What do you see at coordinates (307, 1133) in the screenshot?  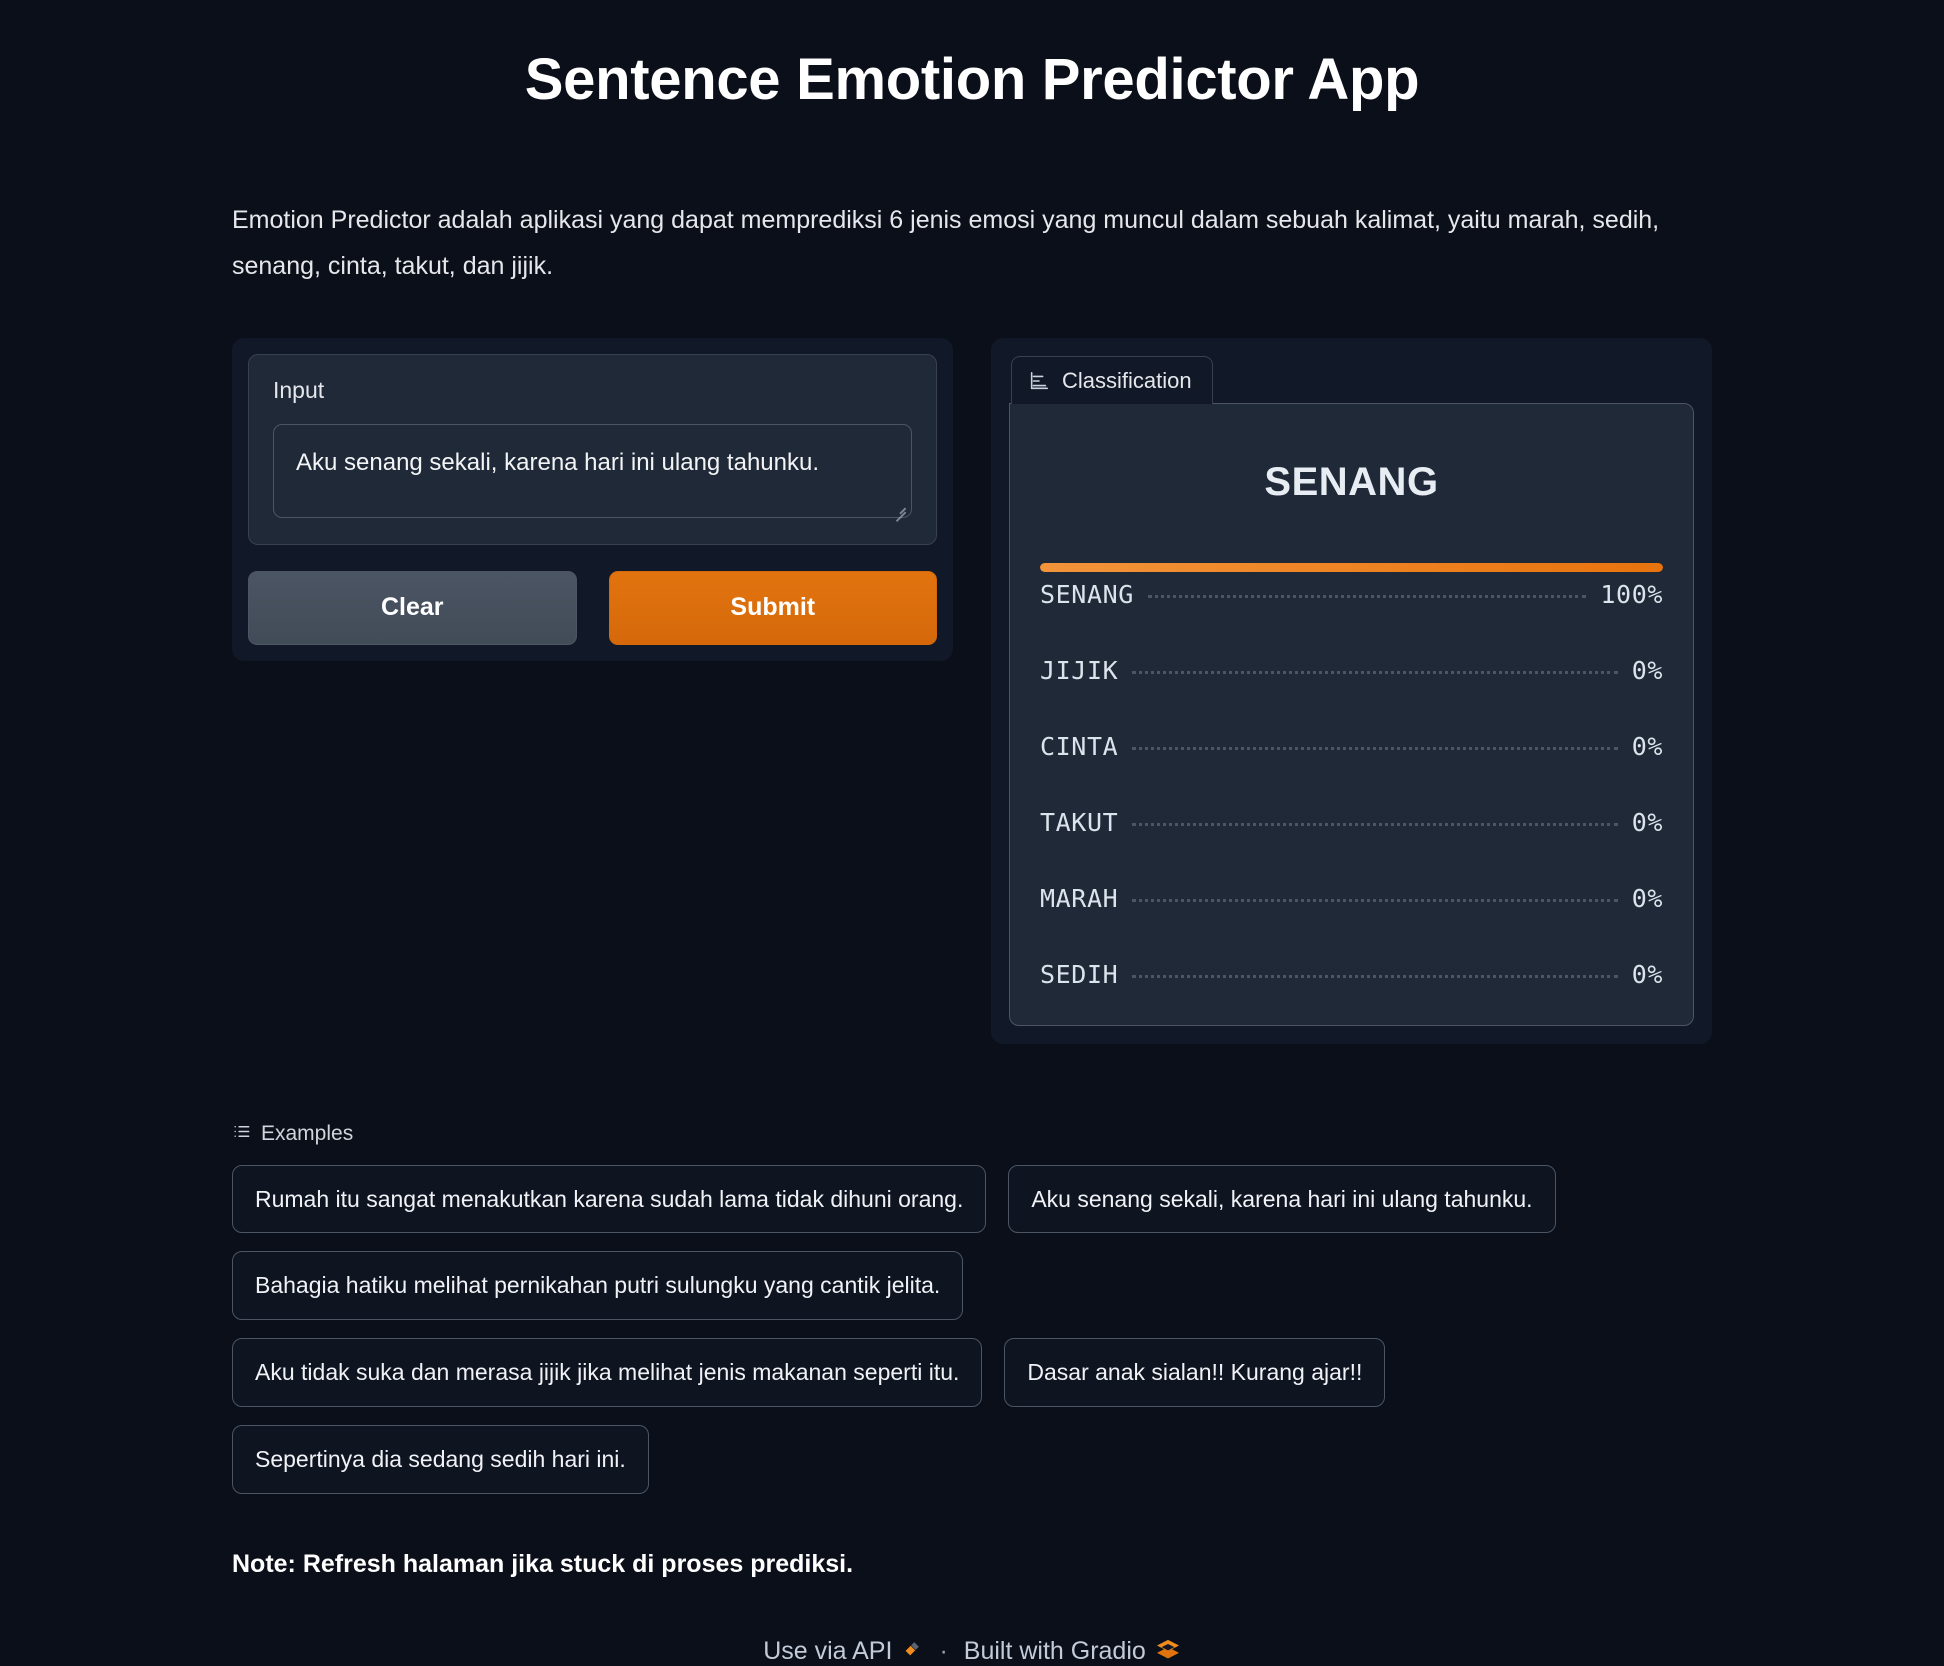 I see `examples-header-text: Examples` at bounding box center [307, 1133].